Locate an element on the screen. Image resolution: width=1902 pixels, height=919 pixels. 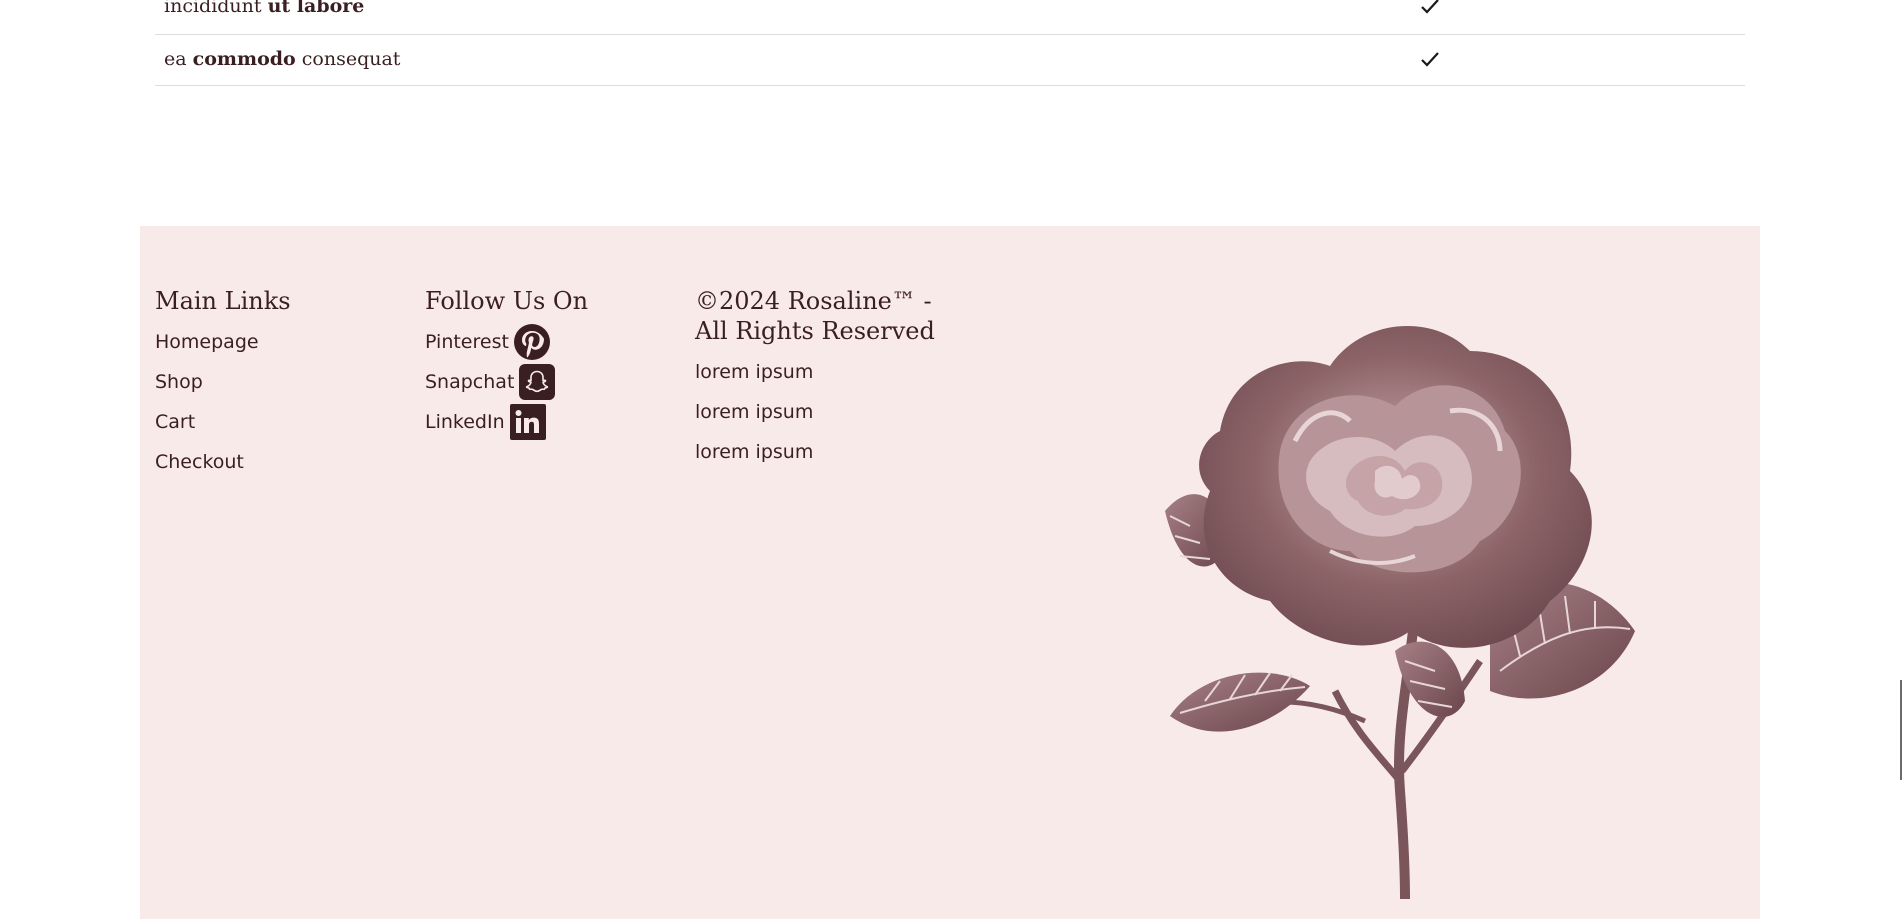
copyright-heading: ©2024 Rosaline™ - All Rights Reserved is located at coordinates (815, 316).